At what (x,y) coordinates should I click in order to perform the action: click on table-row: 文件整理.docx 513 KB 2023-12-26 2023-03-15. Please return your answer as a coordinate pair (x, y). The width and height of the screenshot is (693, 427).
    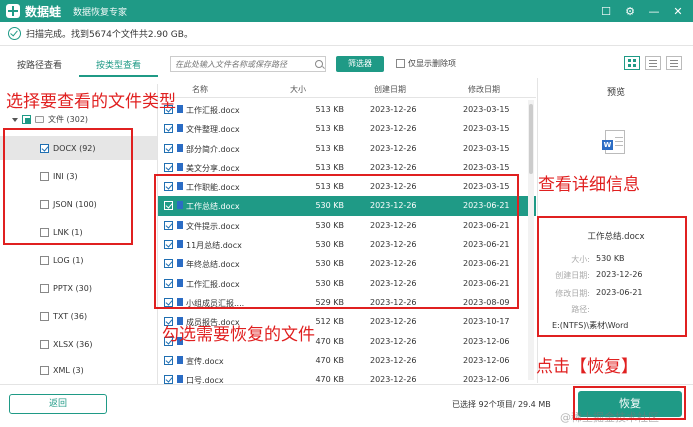
    Looking at the image, I should click on (347, 128).